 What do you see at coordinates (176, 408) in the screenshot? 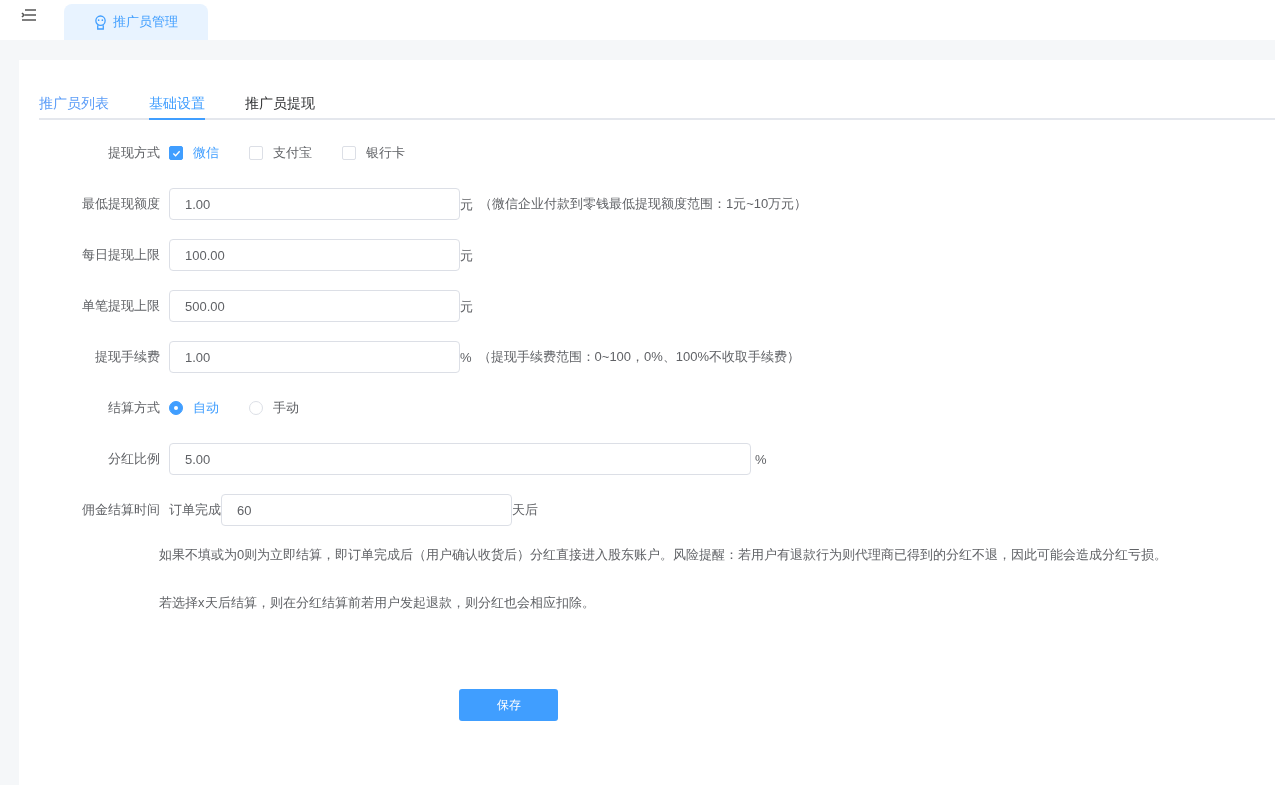
I see `radio-button` at bounding box center [176, 408].